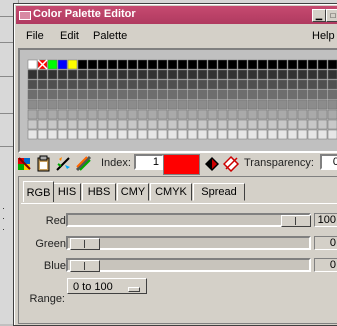  I want to click on range-dropdown: 0 to 100, so click(107, 286).